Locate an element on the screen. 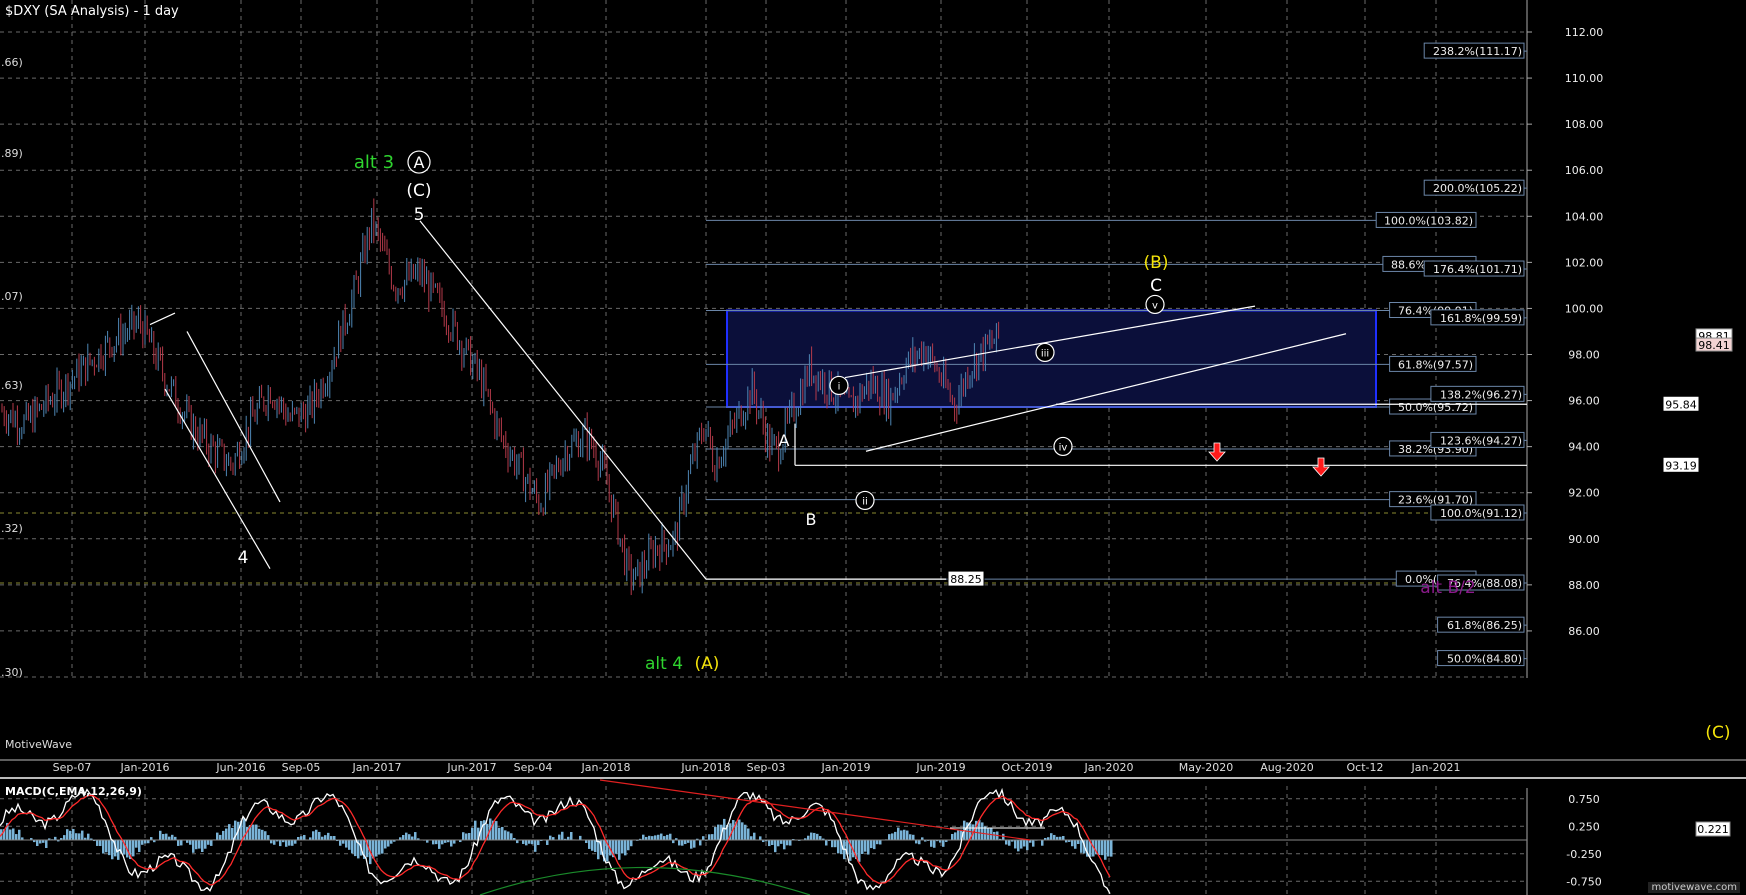 Image resolution: width=1746 pixels, height=895 pixels. wave-label: ii is located at coordinates (865, 501).